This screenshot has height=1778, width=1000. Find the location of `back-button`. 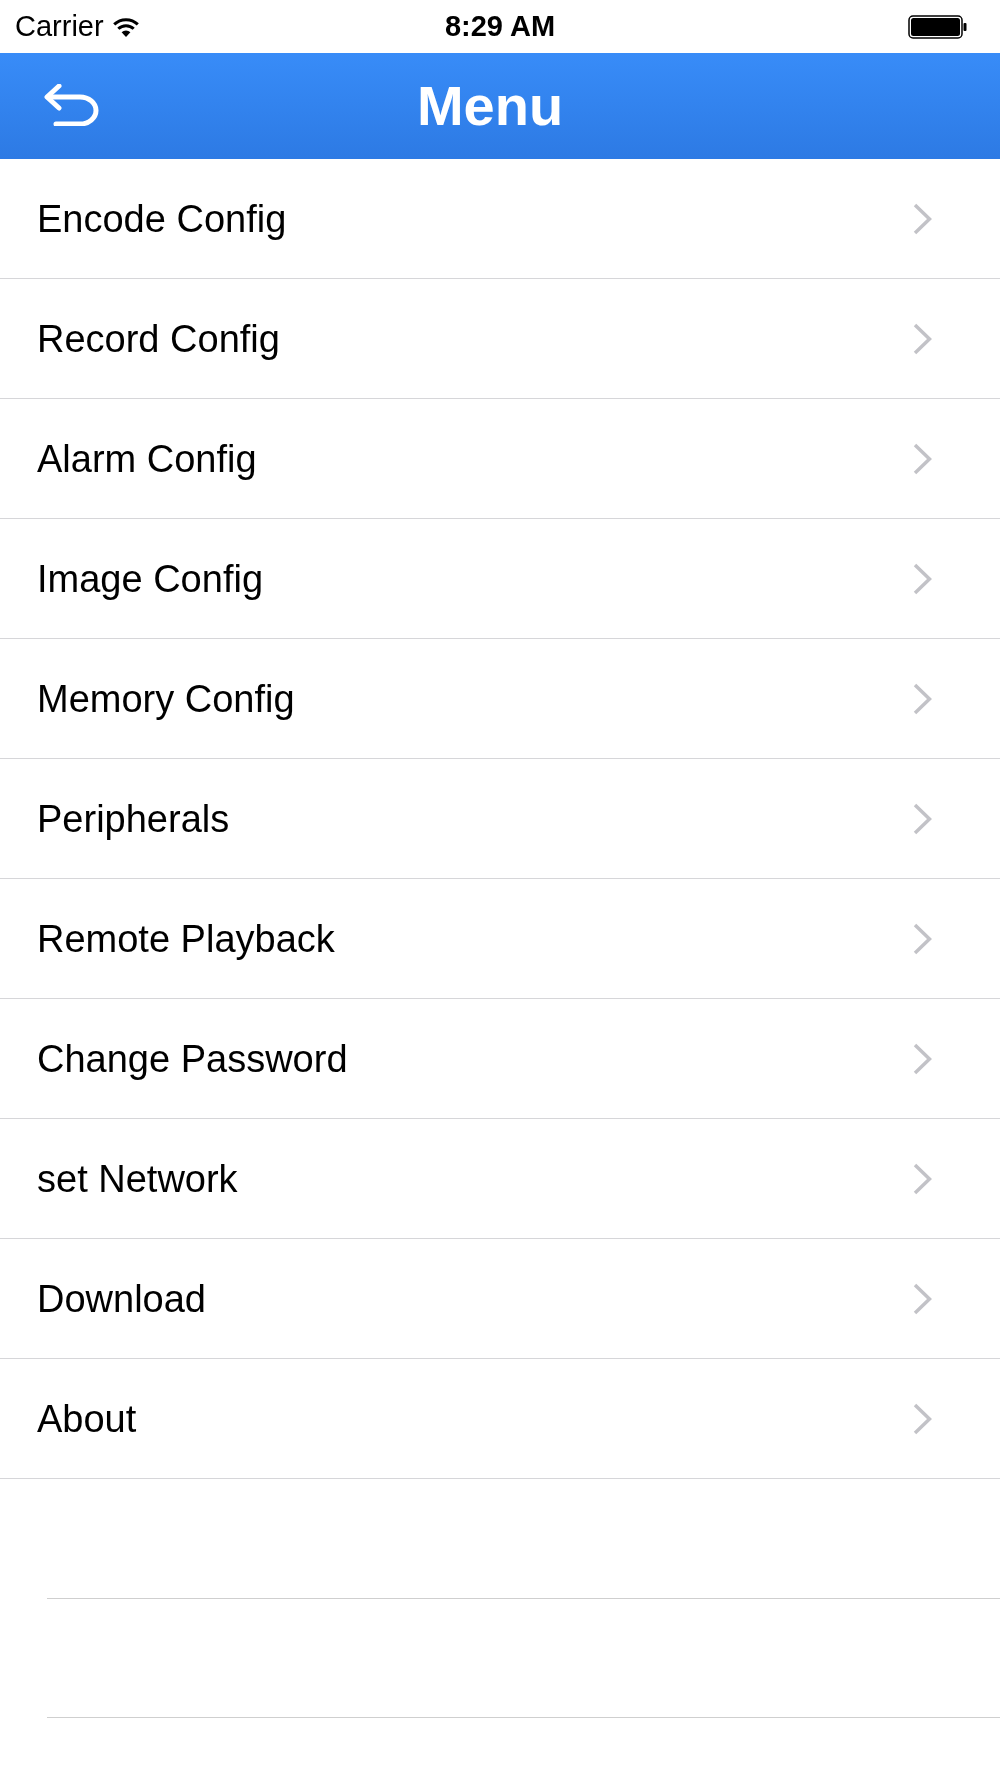

back-button is located at coordinates (71, 105).